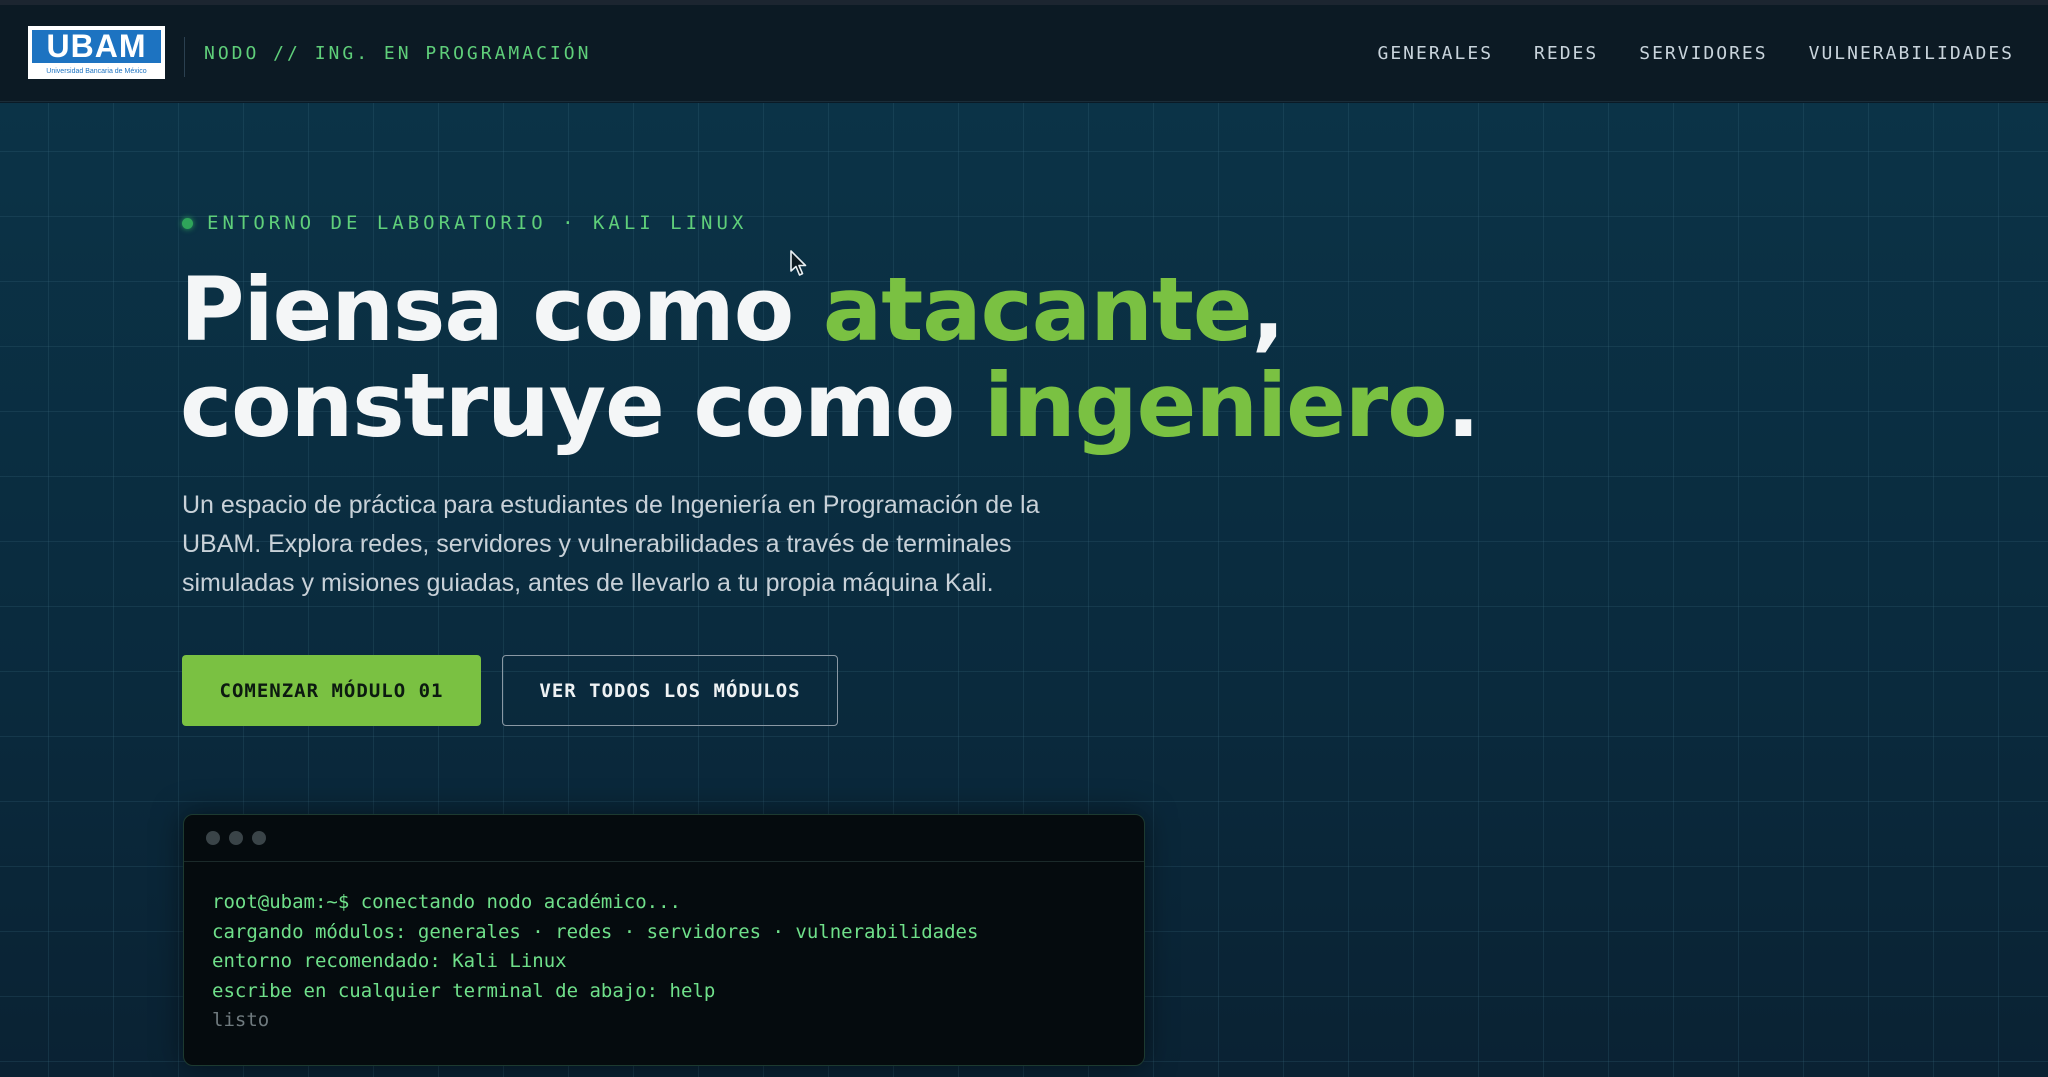 This screenshot has height=1077, width=2048. What do you see at coordinates (477, 223) in the screenshot?
I see `eyebrow-text: ENTORNO DE LABORATORIO · KALI LINUX` at bounding box center [477, 223].